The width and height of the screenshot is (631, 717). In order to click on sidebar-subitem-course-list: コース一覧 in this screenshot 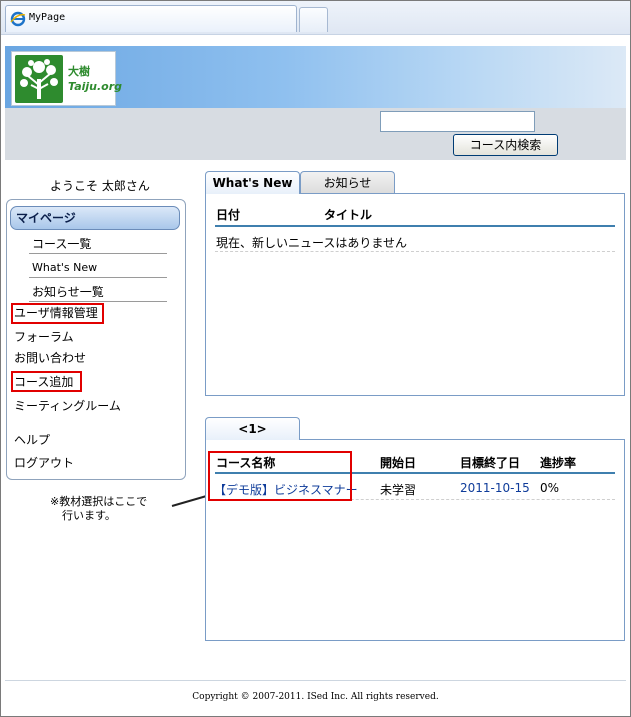, I will do `click(98, 243)`.